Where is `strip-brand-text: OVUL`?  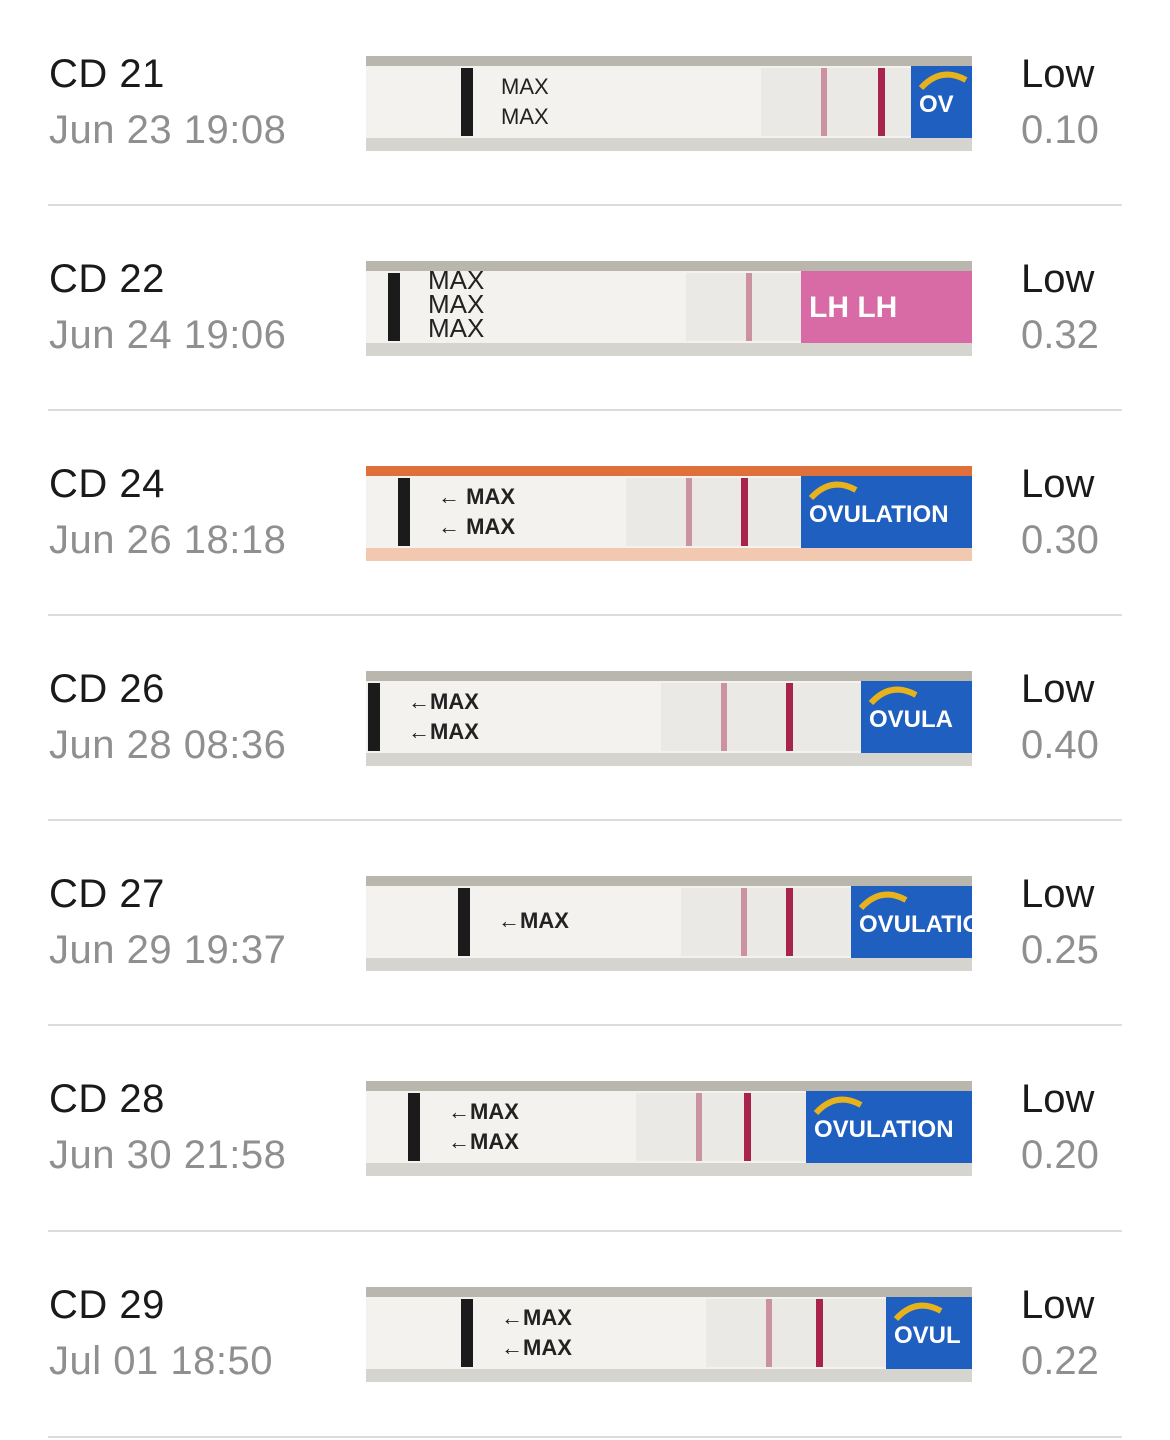 strip-brand-text: OVUL is located at coordinates (927, 1335).